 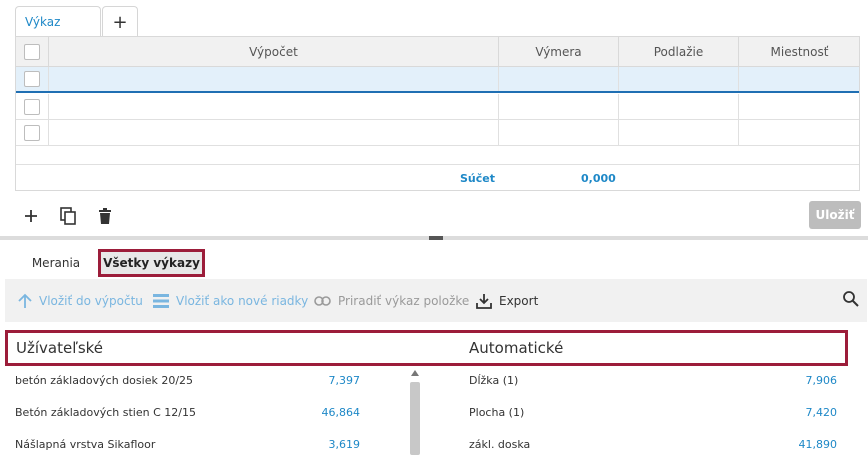 I want to click on grid-header: Výpočet Výmera Podlažie Miestnosť, so click(x=437, y=52).